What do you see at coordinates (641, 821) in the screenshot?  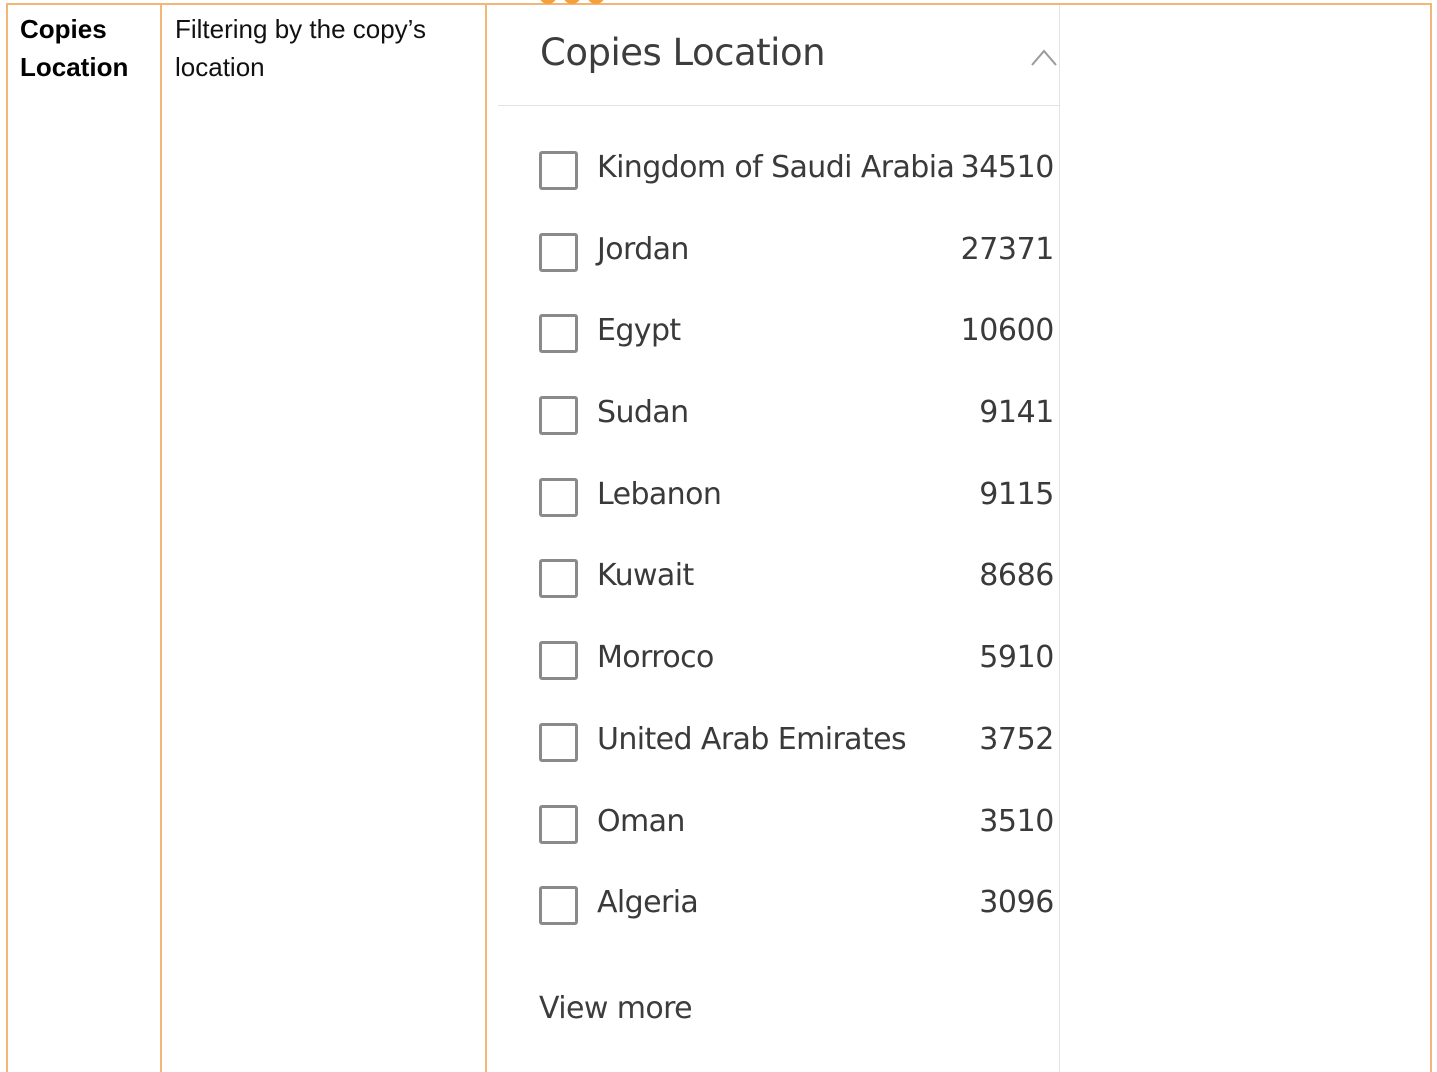 I see `filter-option-label: Oman` at bounding box center [641, 821].